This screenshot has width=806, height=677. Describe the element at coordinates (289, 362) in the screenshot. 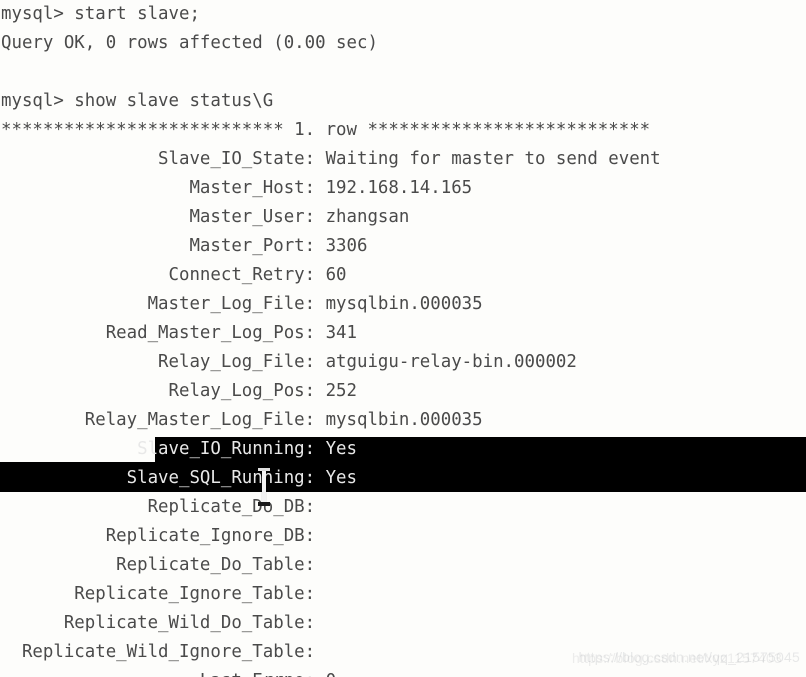

I see `field-relay-log-file-text: Relay_Log_File: atguigu-relay-bin.000002` at that location.